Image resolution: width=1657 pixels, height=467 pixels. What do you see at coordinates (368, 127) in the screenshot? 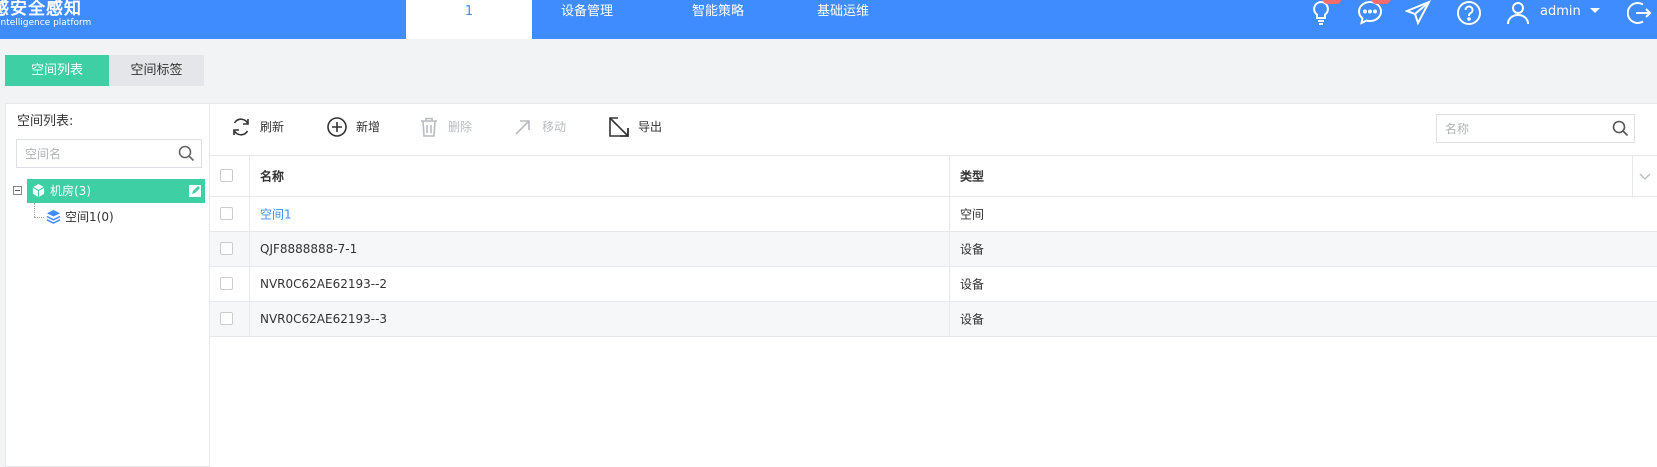
I see `add-label: 新增` at bounding box center [368, 127].